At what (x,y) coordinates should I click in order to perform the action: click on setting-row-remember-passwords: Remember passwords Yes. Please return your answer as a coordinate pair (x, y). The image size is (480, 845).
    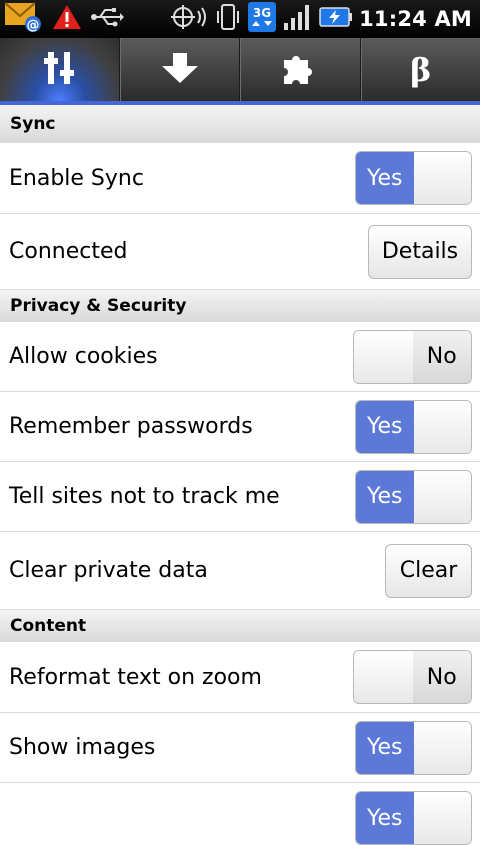
    Looking at the image, I should click on (240, 427).